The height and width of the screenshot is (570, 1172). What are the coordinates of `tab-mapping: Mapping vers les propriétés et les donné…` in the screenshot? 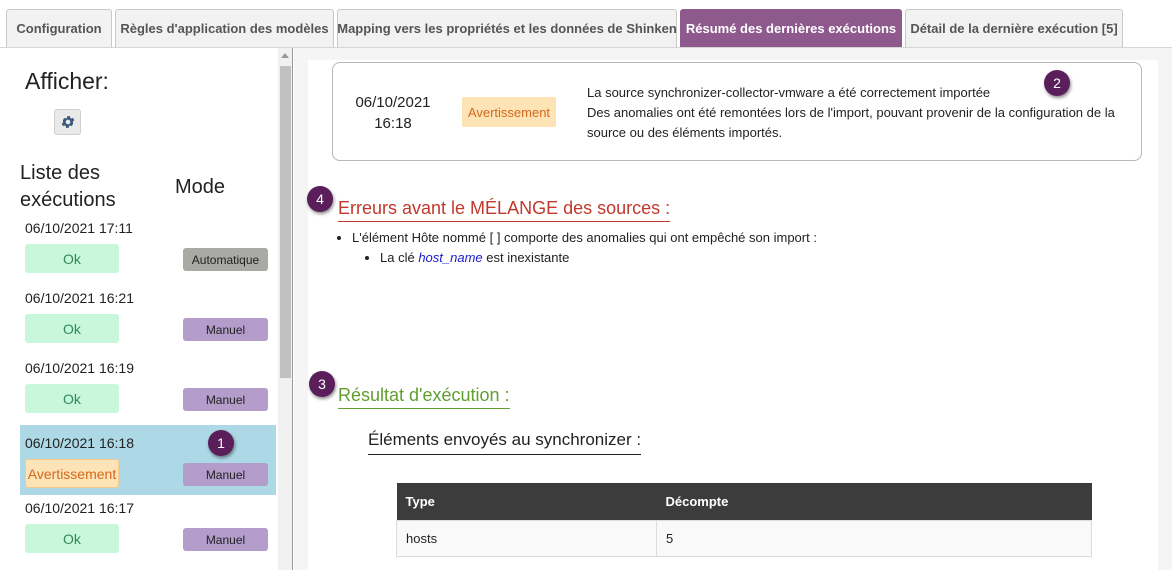 It's located at (507, 28).